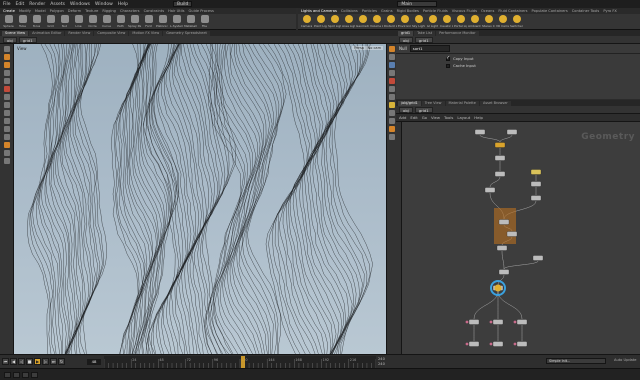 The height and width of the screenshot is (380, 640). I want to click on network-menu-edit: Edit, so click(413, 117).